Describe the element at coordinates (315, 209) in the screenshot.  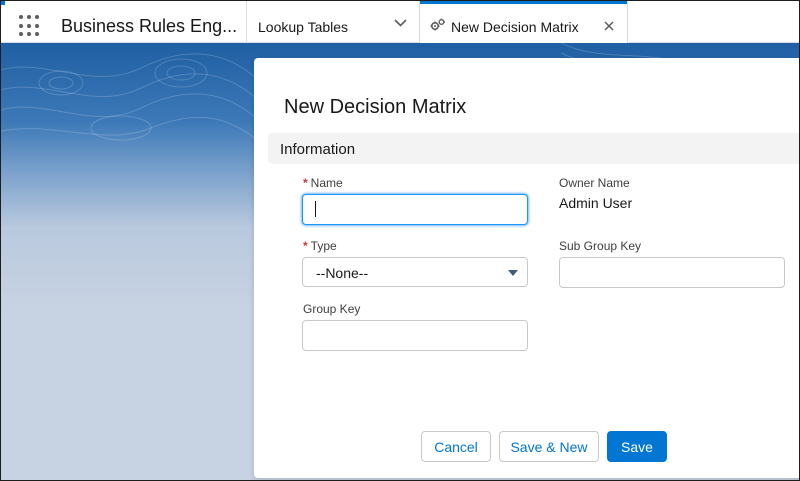
I see `text-cursor` at that location.